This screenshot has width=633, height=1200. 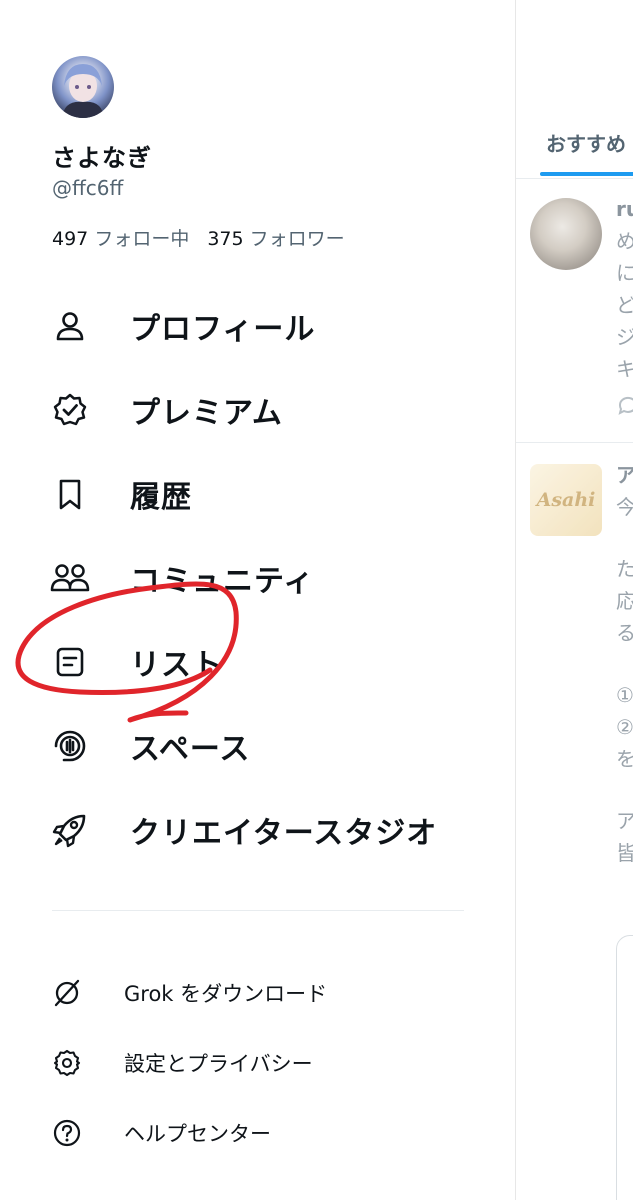 I want to click on followers-link: 375 フォロワー, so click(x=275, y=239).